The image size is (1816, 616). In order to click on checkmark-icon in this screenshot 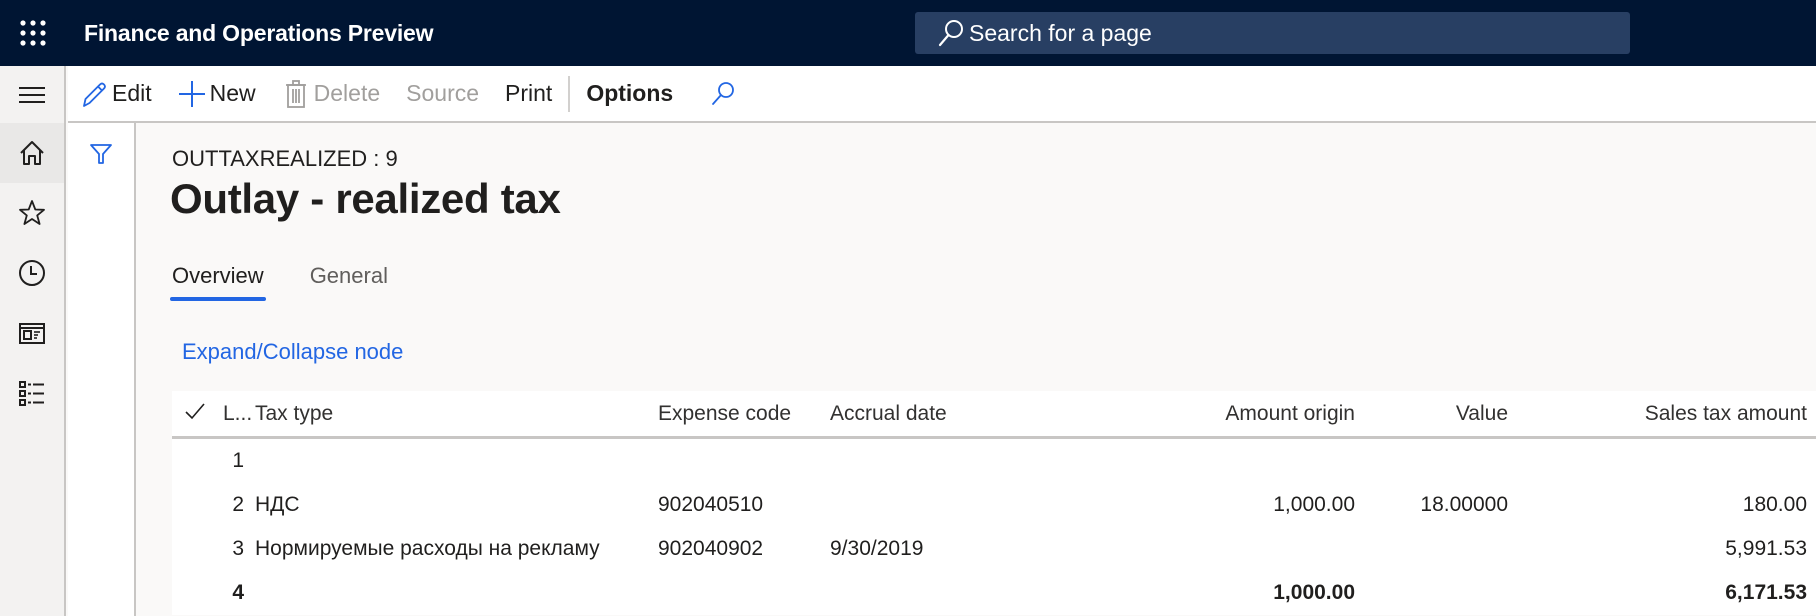, I will do `click(195, 410)`.